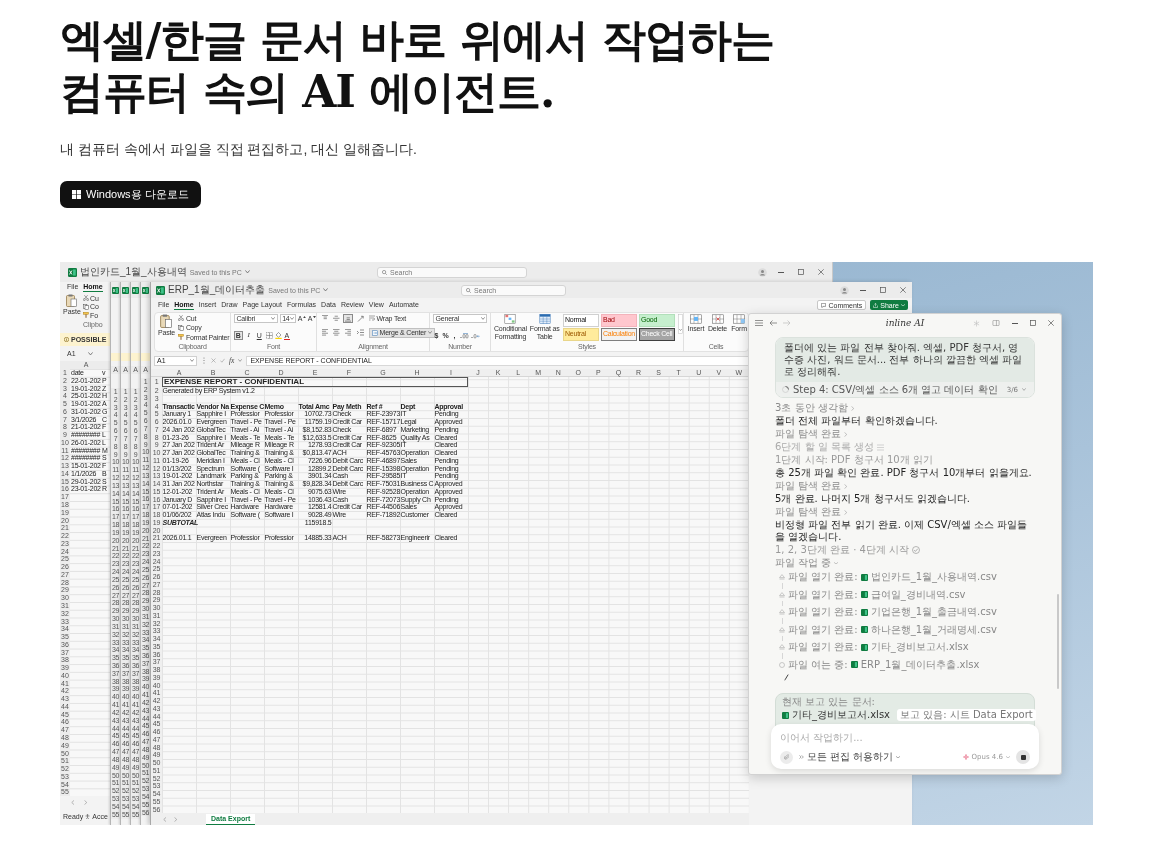 Image resolution: width=1163 pixels, height=852 pixels. I want to click on caret-down-icon, so click(314, 317).